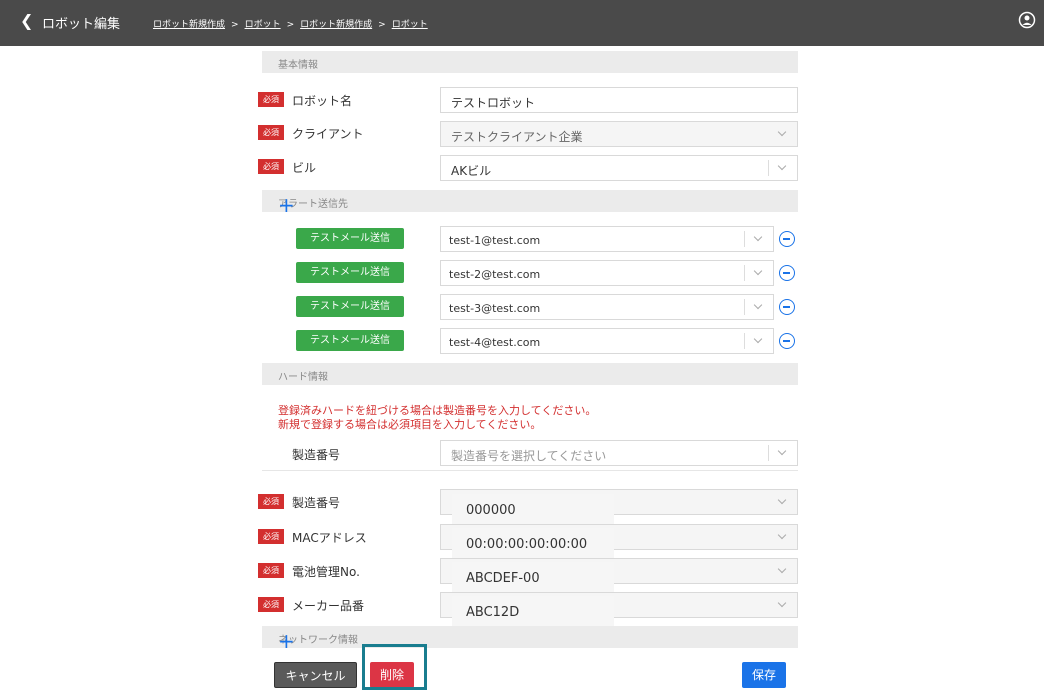 This screenshot has height=690, width=1044. I want to click on user-circle-icon, so click(1027, 22).